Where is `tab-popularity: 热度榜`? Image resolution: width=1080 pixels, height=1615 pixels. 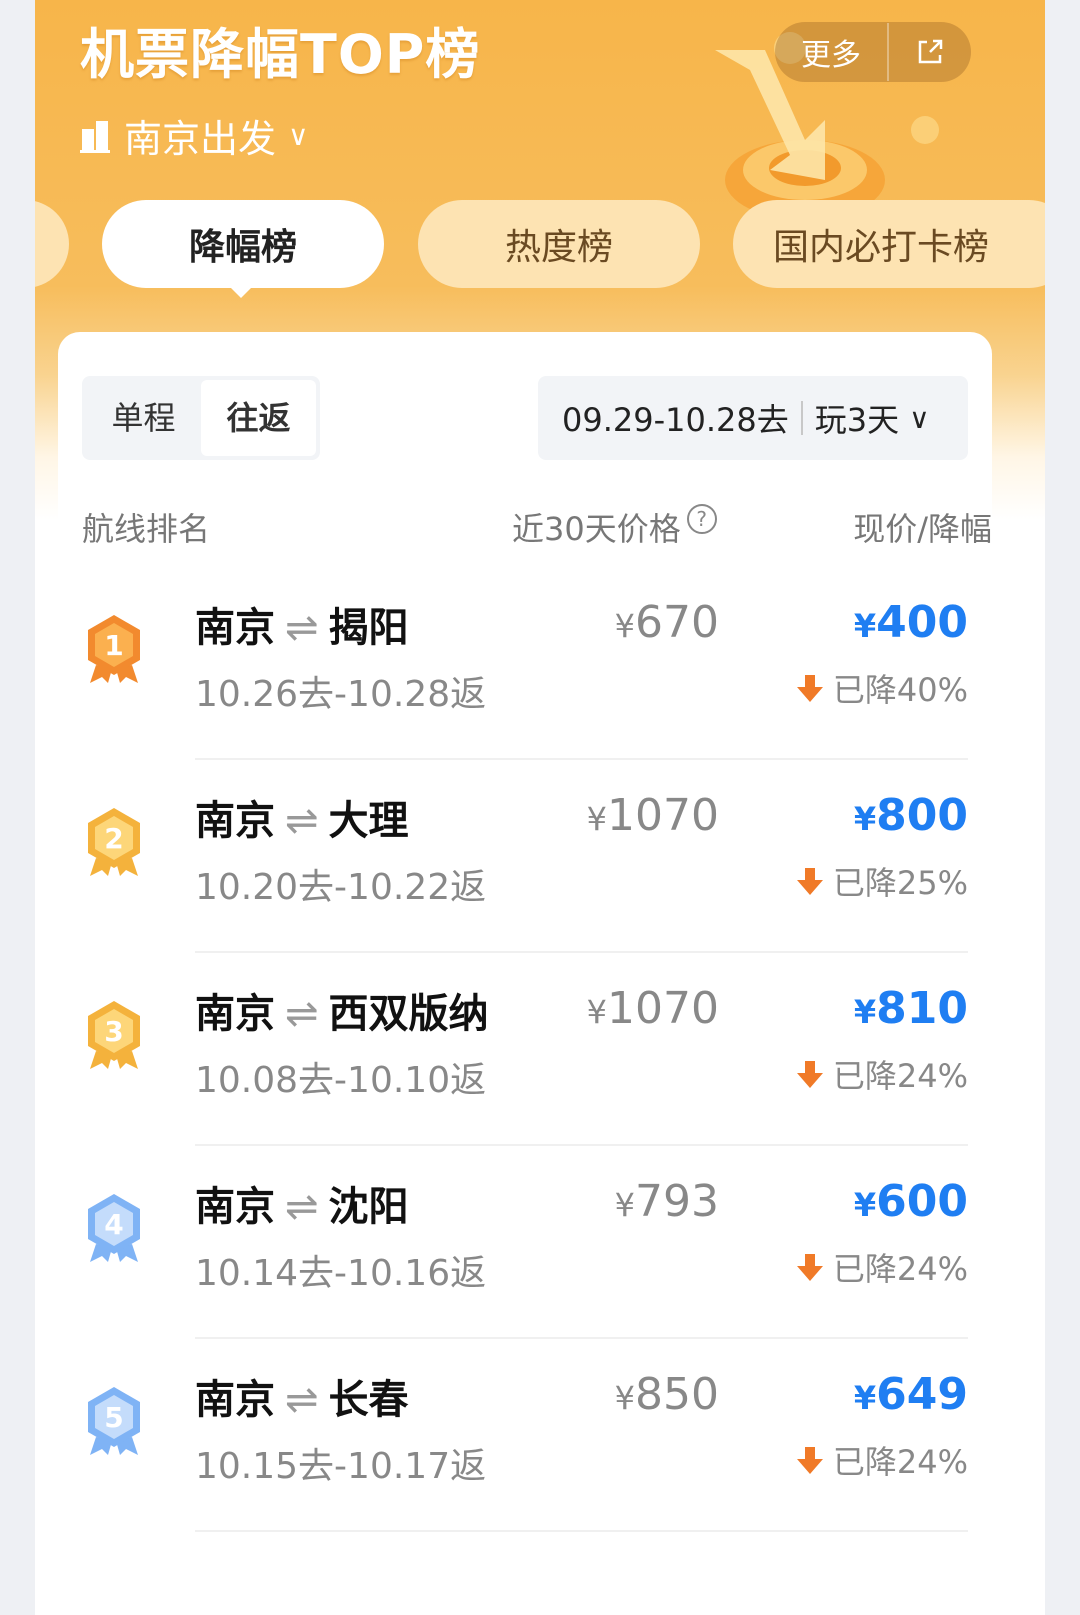 tab-popularity: 热度榜 is located at coordinates (559, 244).